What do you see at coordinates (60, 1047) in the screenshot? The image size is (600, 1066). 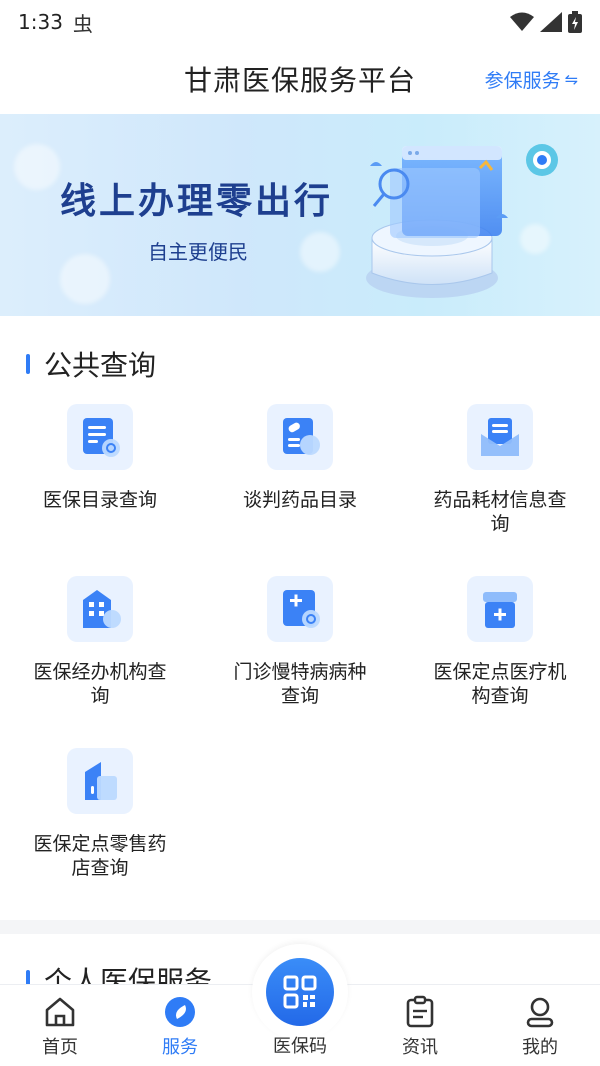 I see `tab-home-label: 首页` at bounding box center [60, 1047].